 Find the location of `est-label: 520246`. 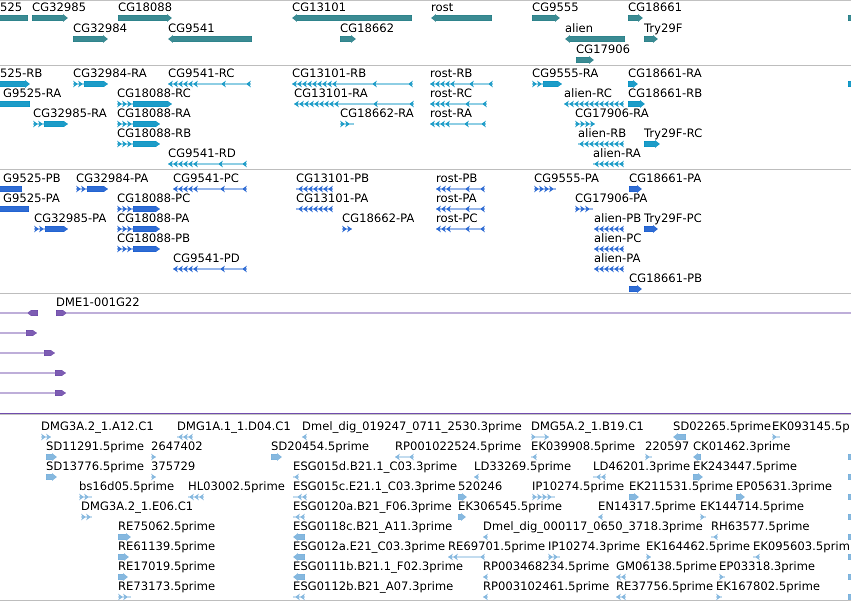

est-label: 520246 is located at coordinates (480, 486).